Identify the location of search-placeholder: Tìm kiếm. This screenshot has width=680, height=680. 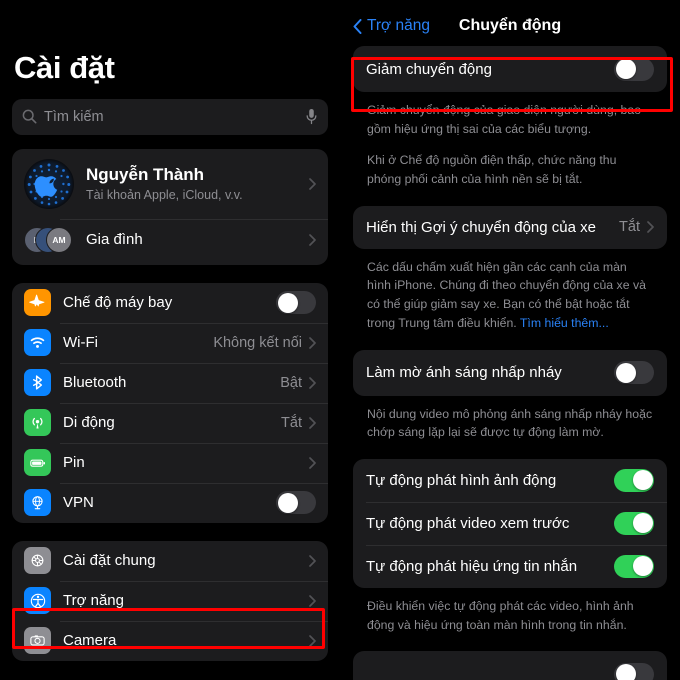
(74, 116).